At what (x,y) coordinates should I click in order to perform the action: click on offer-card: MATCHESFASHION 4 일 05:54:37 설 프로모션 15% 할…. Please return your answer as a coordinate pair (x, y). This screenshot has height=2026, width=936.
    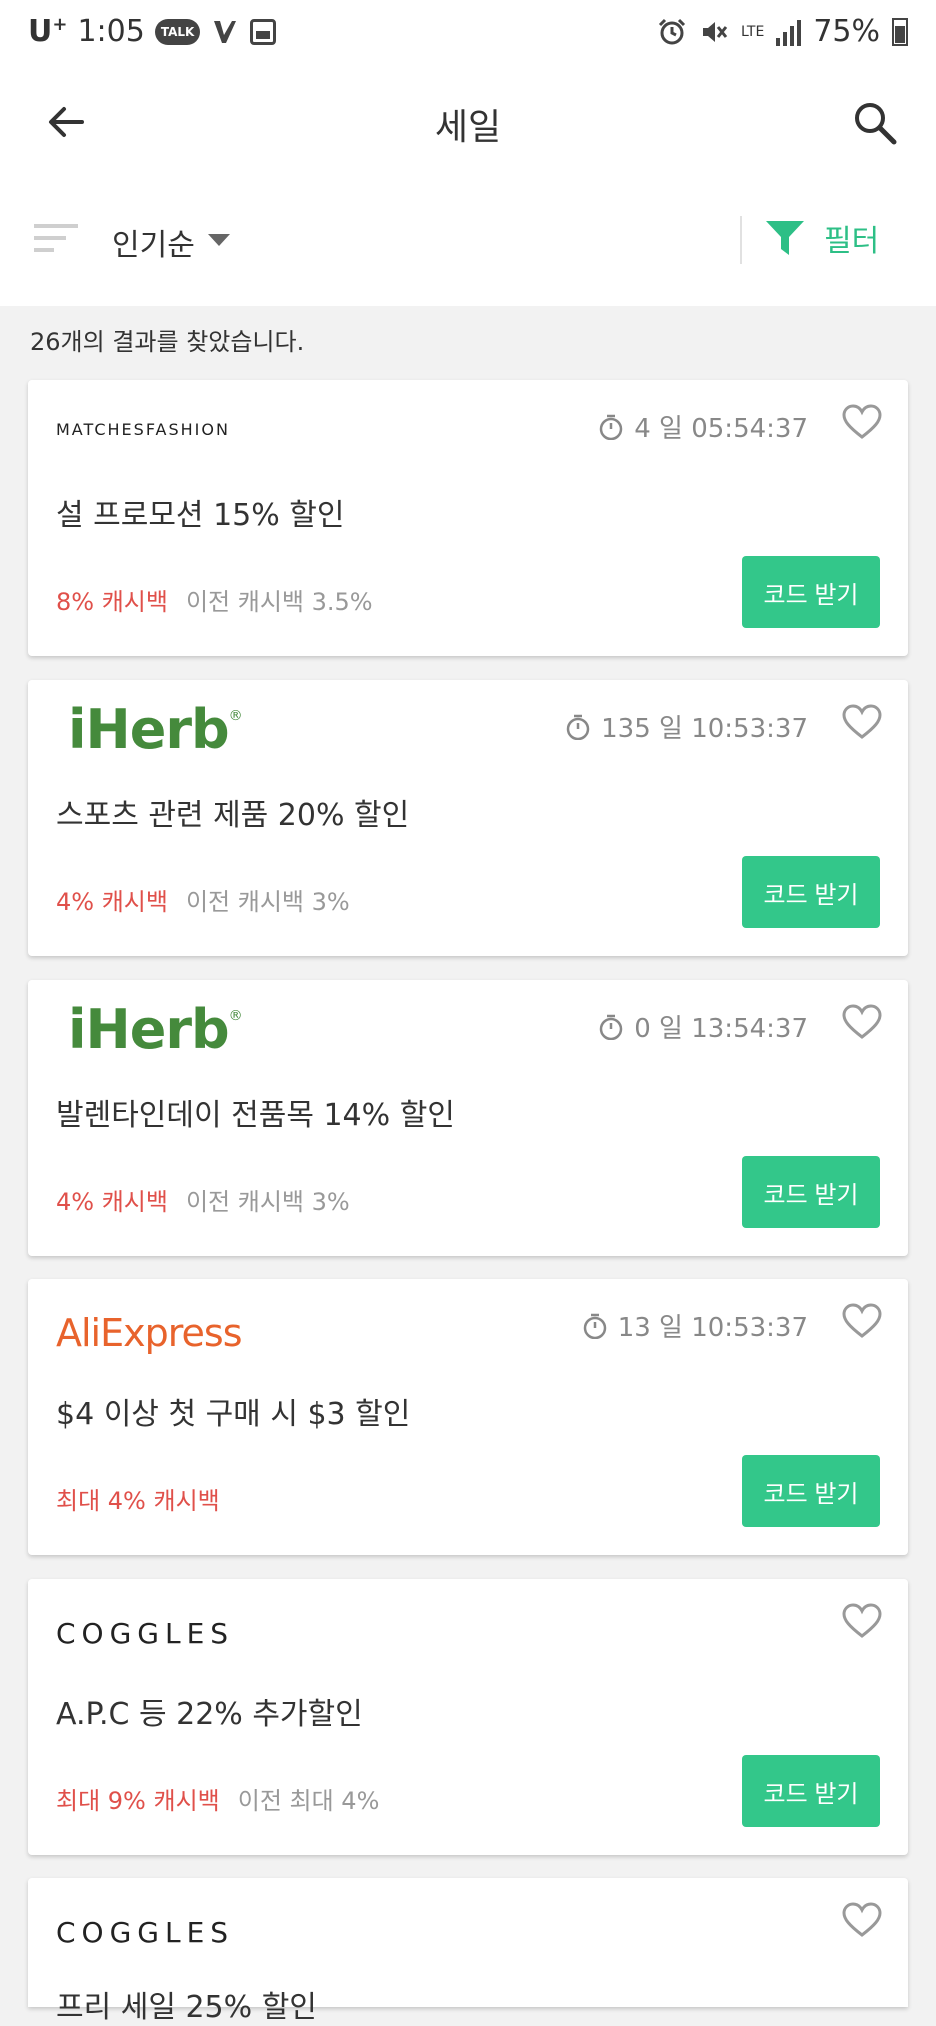
    Looking at the image, I should click on (468, 518).